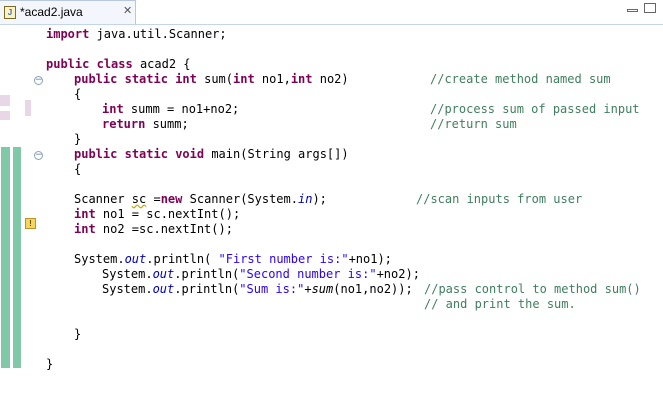 This screenshot has height=416, width=663. I want to click on tab-acad2-java: J *acad2.java ✕, so click(68, 12).